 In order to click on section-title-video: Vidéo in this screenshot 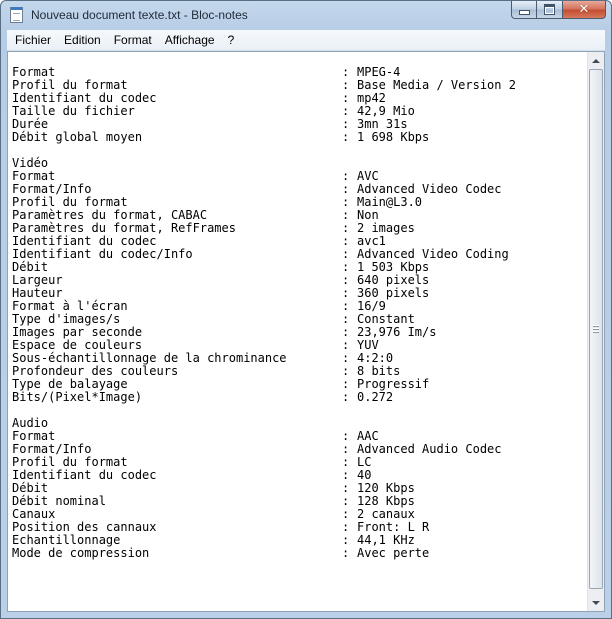, I will do `click(30, 163)`.